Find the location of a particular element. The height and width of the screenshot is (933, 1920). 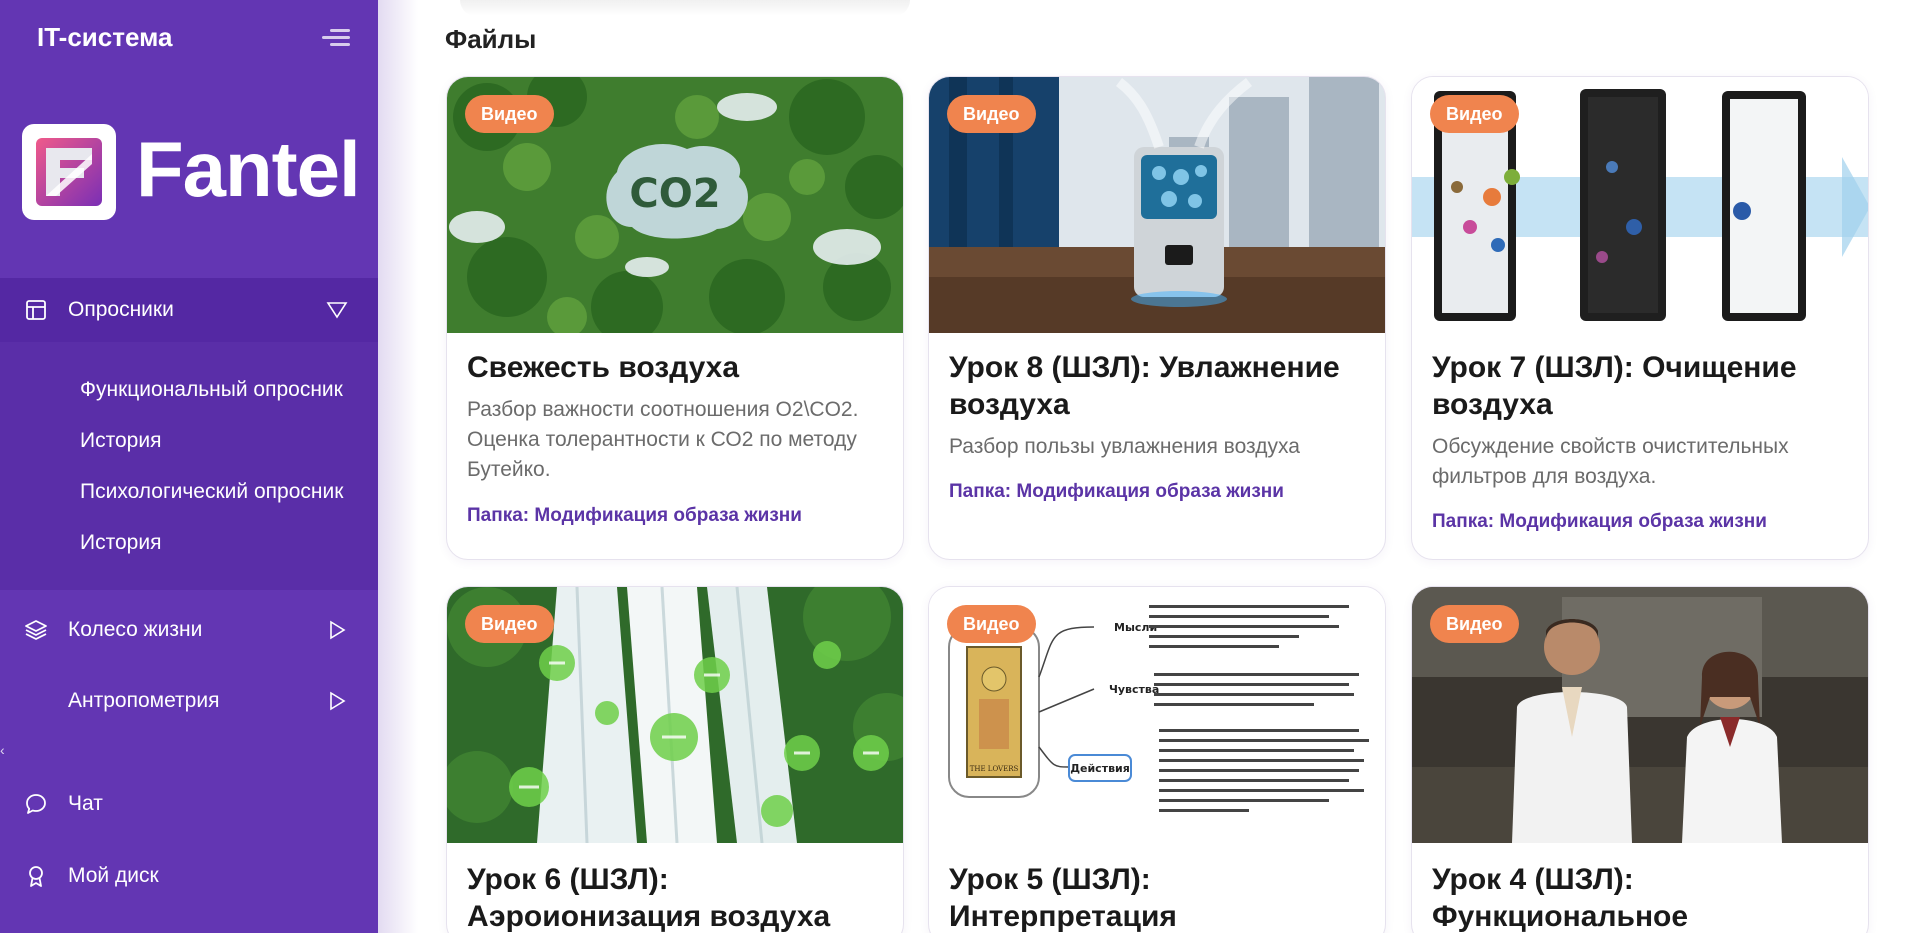

award-icon is located at coordinates (36, 876).